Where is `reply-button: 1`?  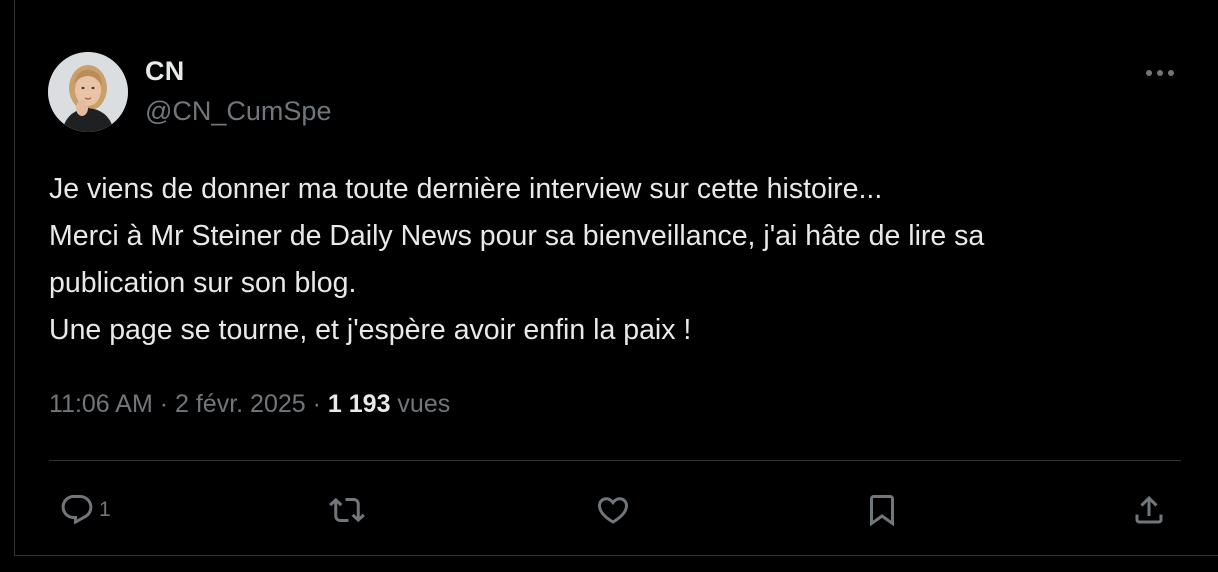
reply-button: 1 is located at coordinates (85, 510).